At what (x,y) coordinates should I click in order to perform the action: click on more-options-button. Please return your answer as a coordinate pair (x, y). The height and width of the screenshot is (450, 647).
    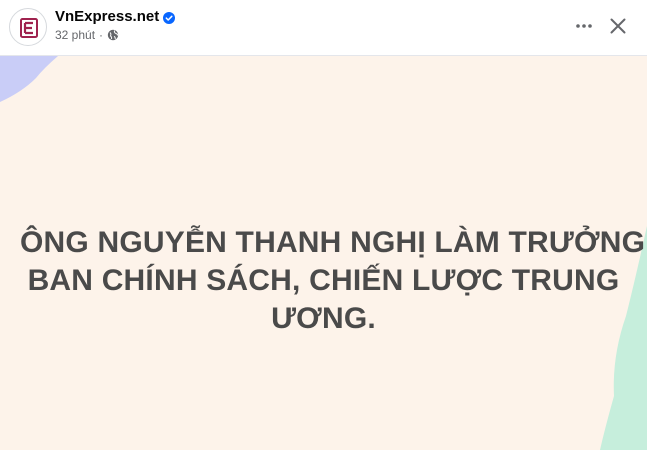
    Looking at the image, I should click on (584, 26).